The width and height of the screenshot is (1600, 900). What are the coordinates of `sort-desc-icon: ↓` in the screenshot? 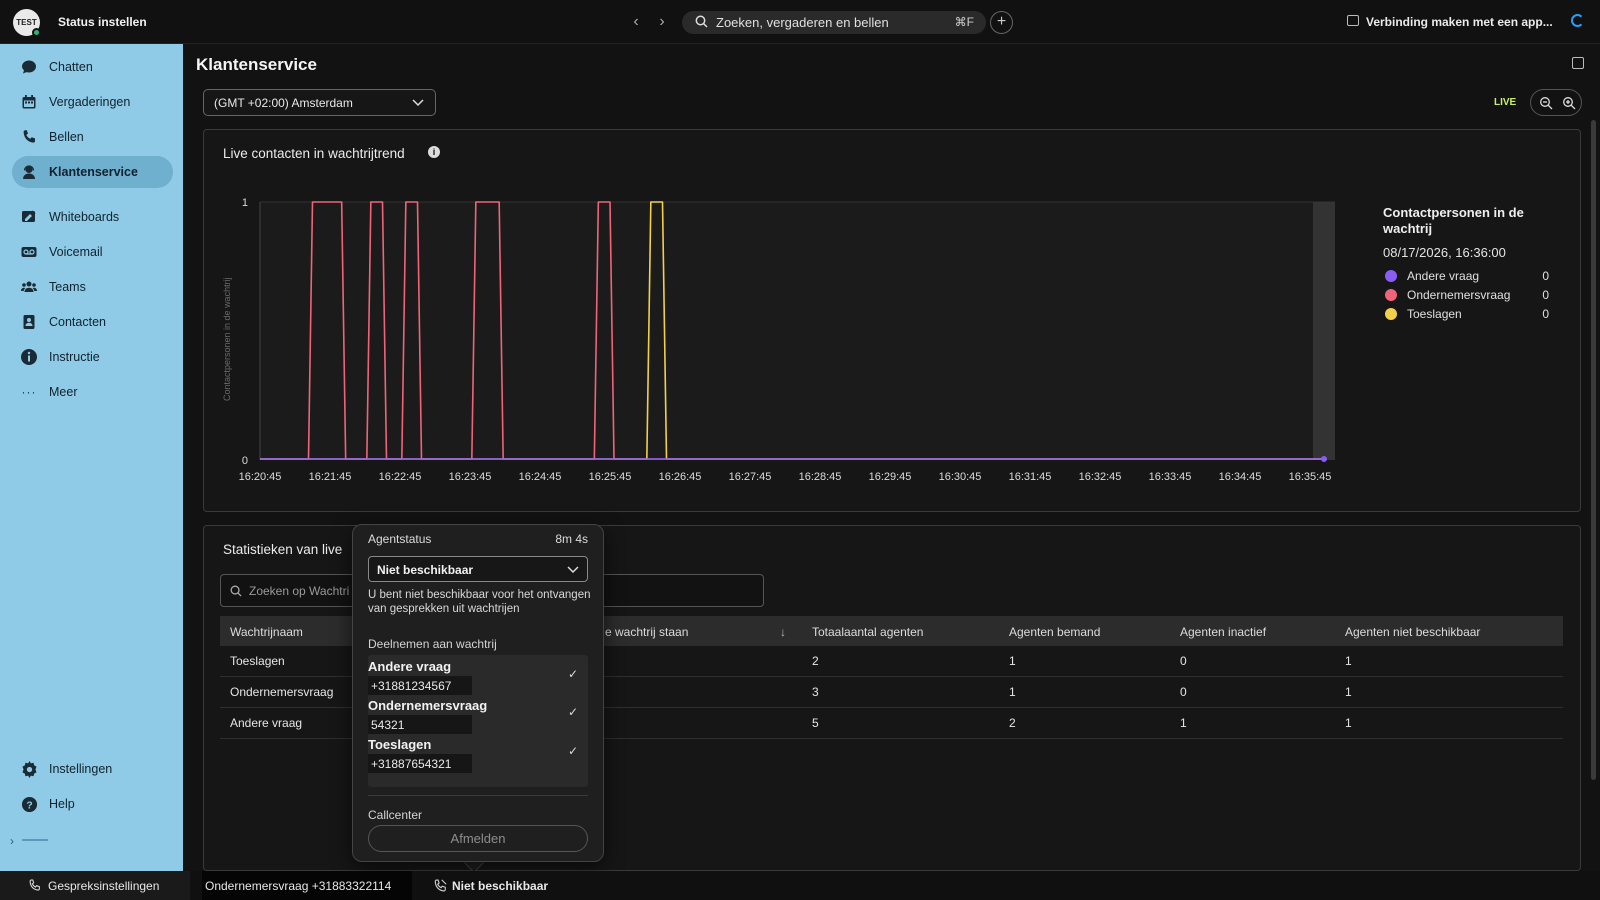 It's located at (783, 632).